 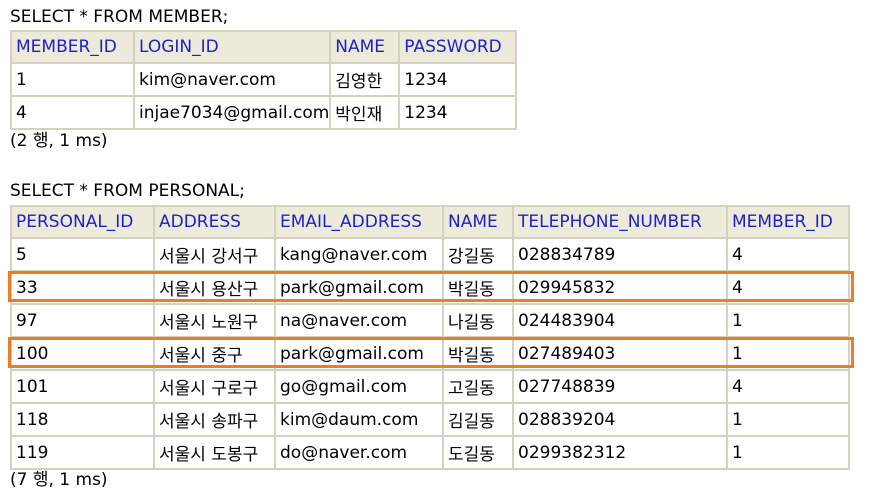 I want to click on personal-cell: 강길동, so click(x=478, y=254).